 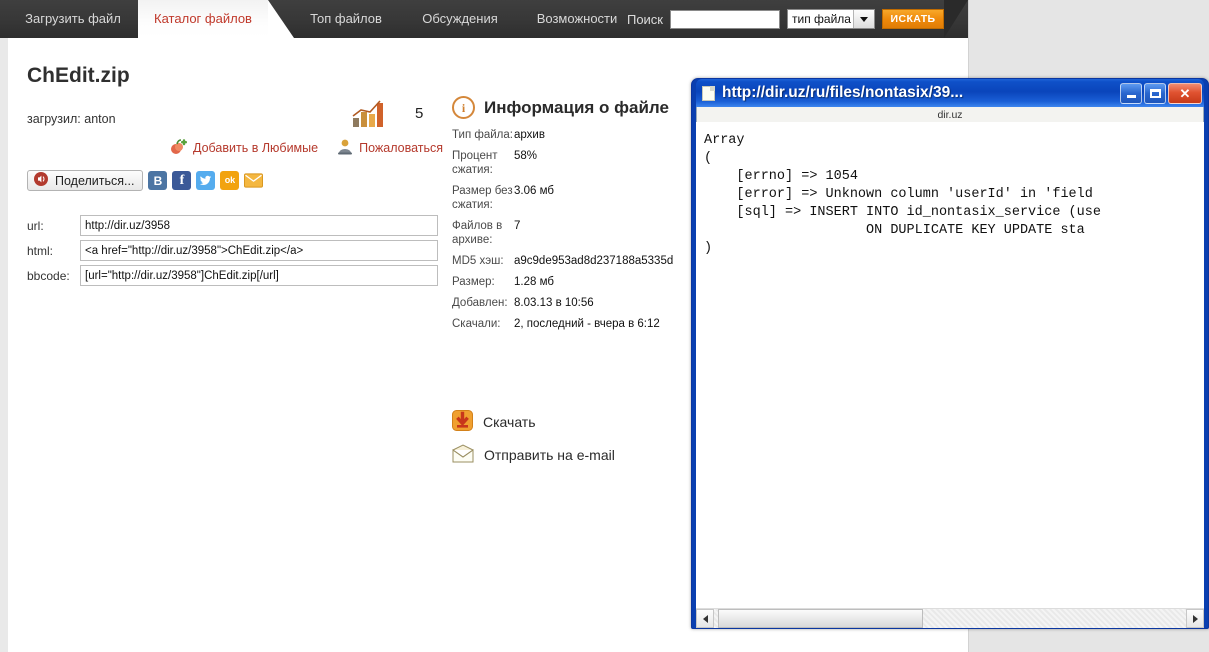 What do you see at coordinates (482, 135) in the screenshot?
I see `info-key-filetype: Тип файла:` at bounding box center [482, 135].